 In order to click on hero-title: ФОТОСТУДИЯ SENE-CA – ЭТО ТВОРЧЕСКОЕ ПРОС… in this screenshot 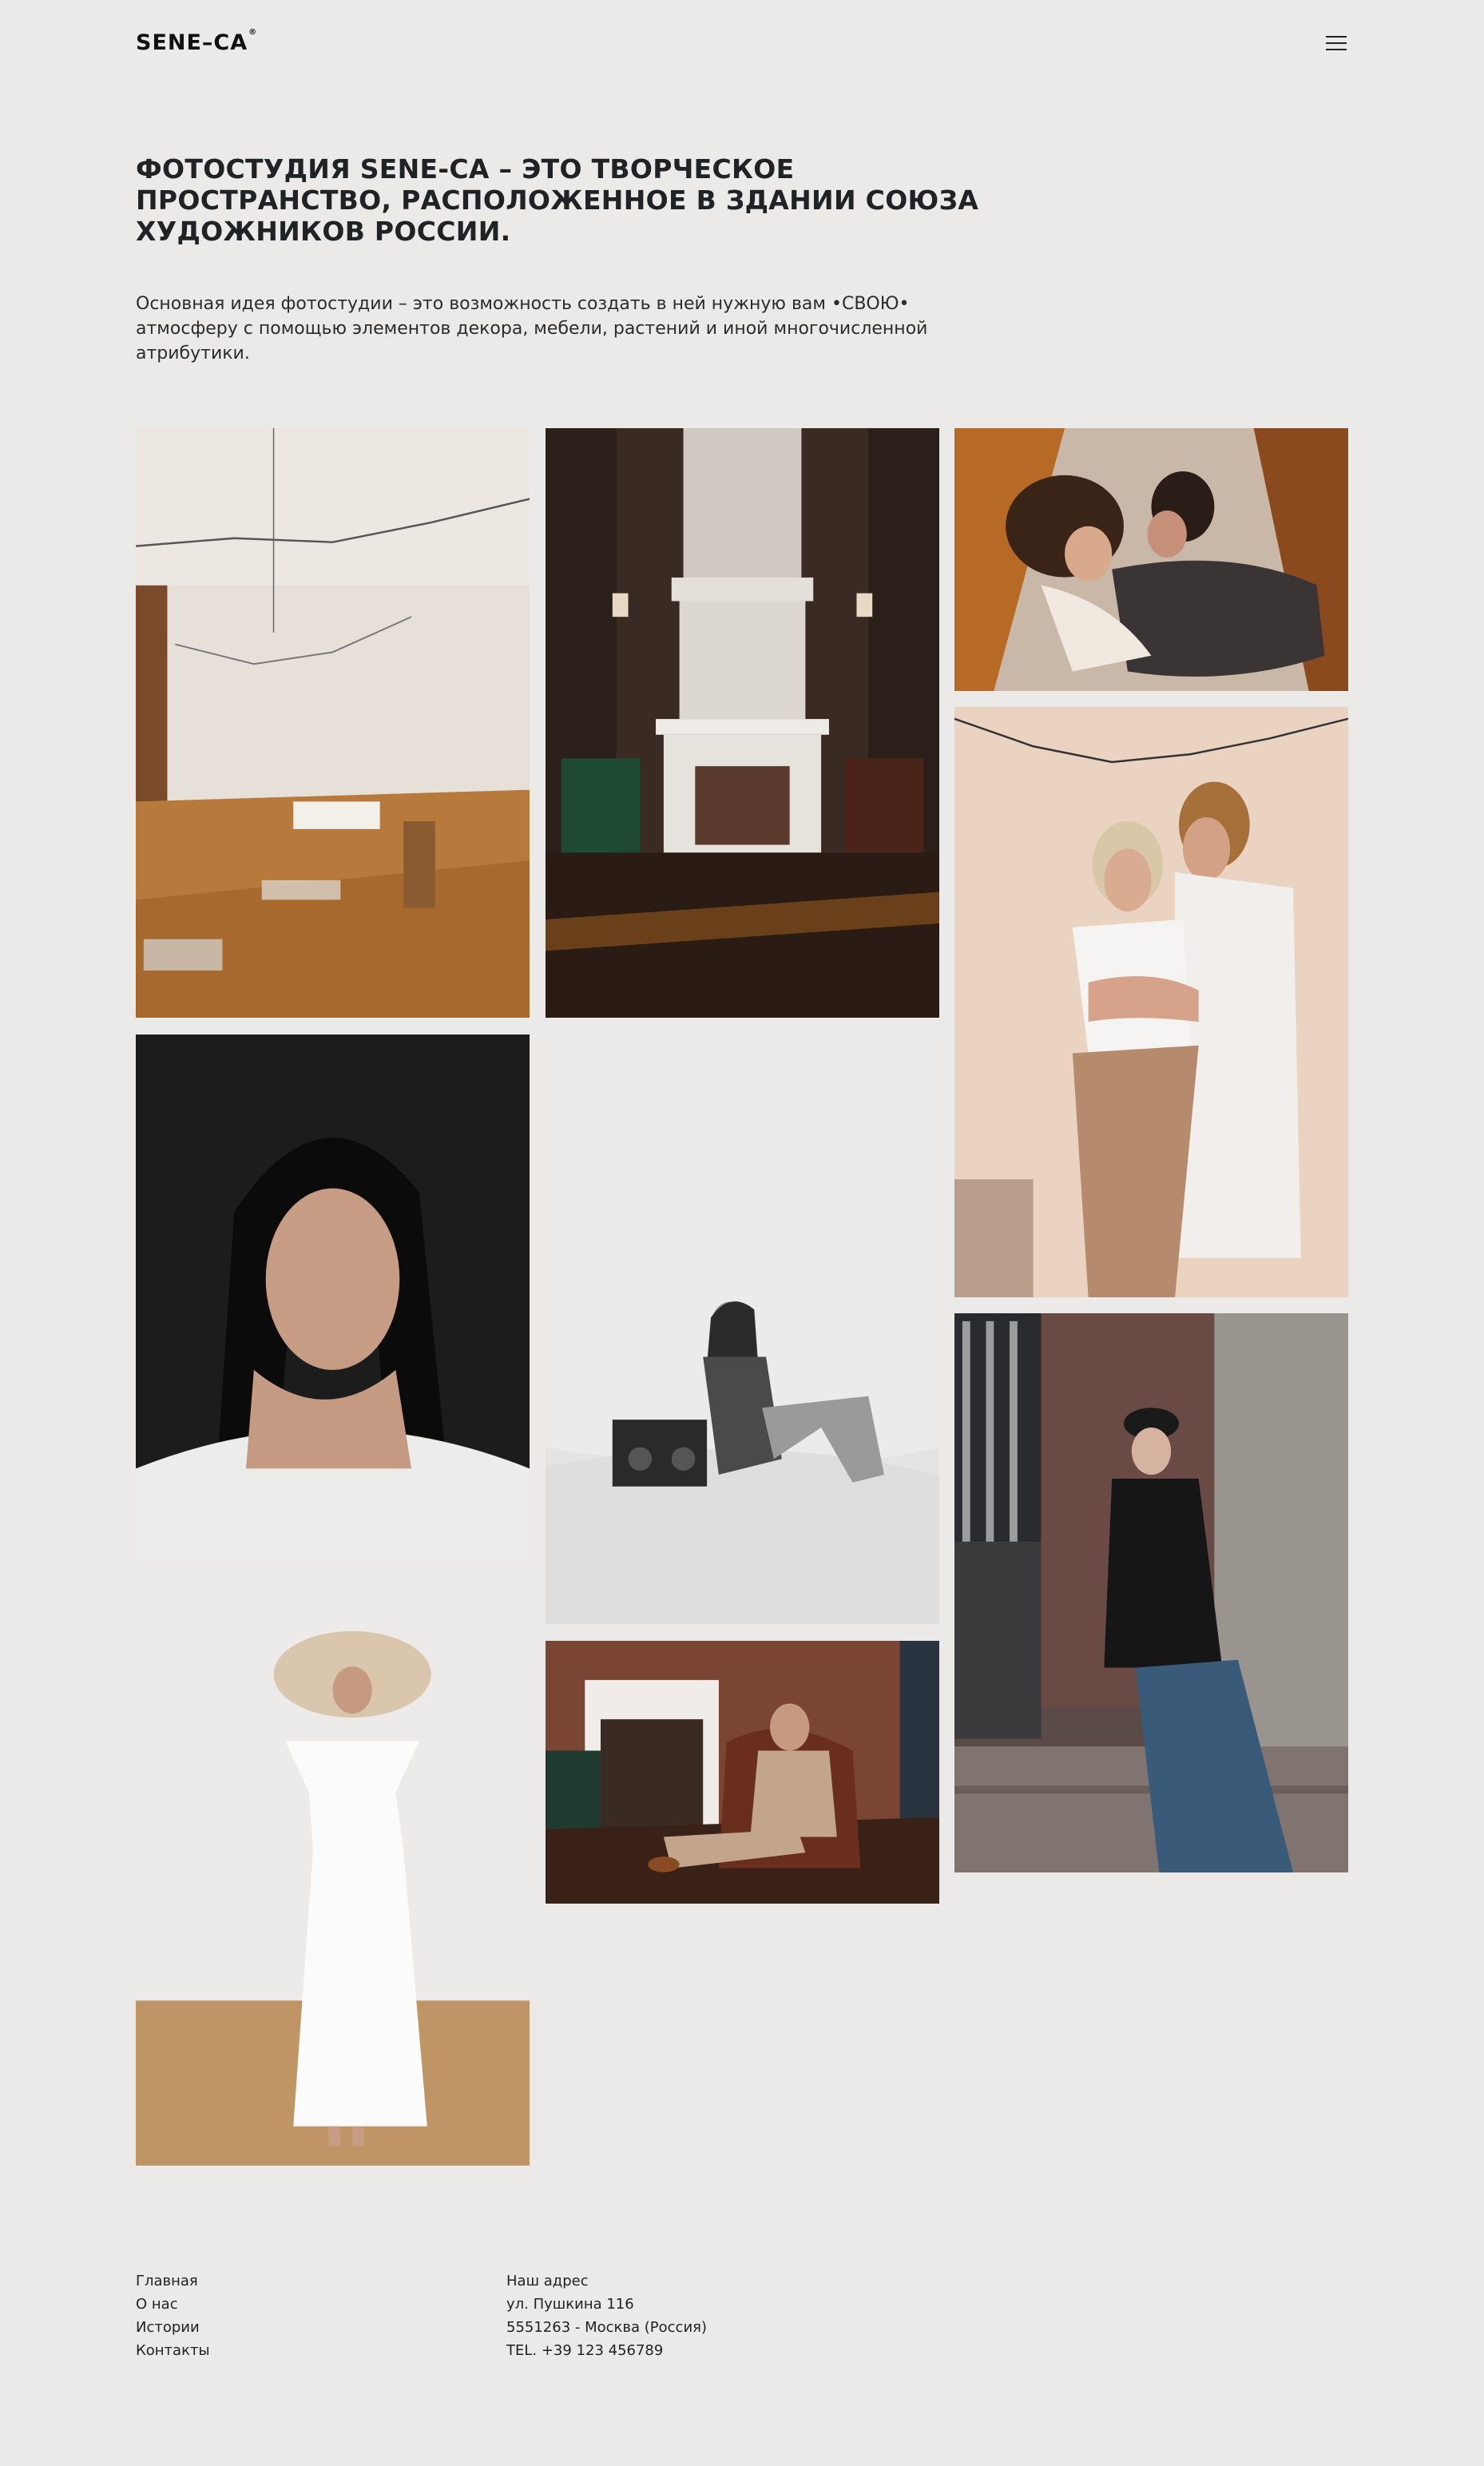, I will do `click(557, 200)`.